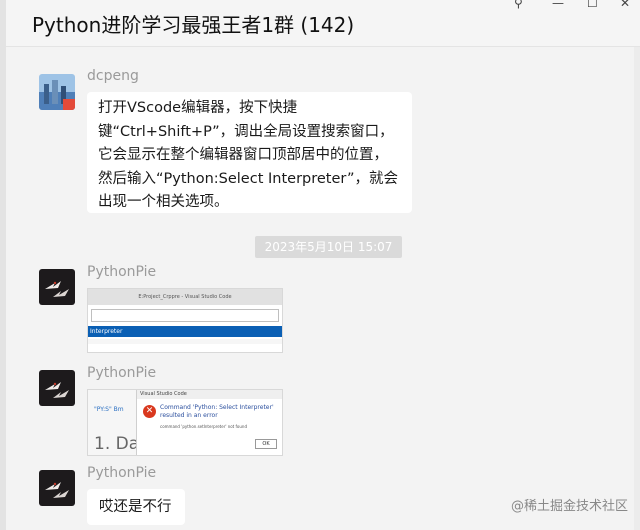  What do you see at coordinates (569, 506) in the screenshot?
I see `watermark: @稀土掘金技术社区` at bounding box center [569, 506].